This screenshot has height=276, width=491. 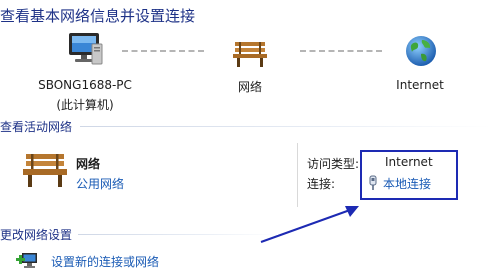 I want to click on globe-icon, so click(x=421, y=51).